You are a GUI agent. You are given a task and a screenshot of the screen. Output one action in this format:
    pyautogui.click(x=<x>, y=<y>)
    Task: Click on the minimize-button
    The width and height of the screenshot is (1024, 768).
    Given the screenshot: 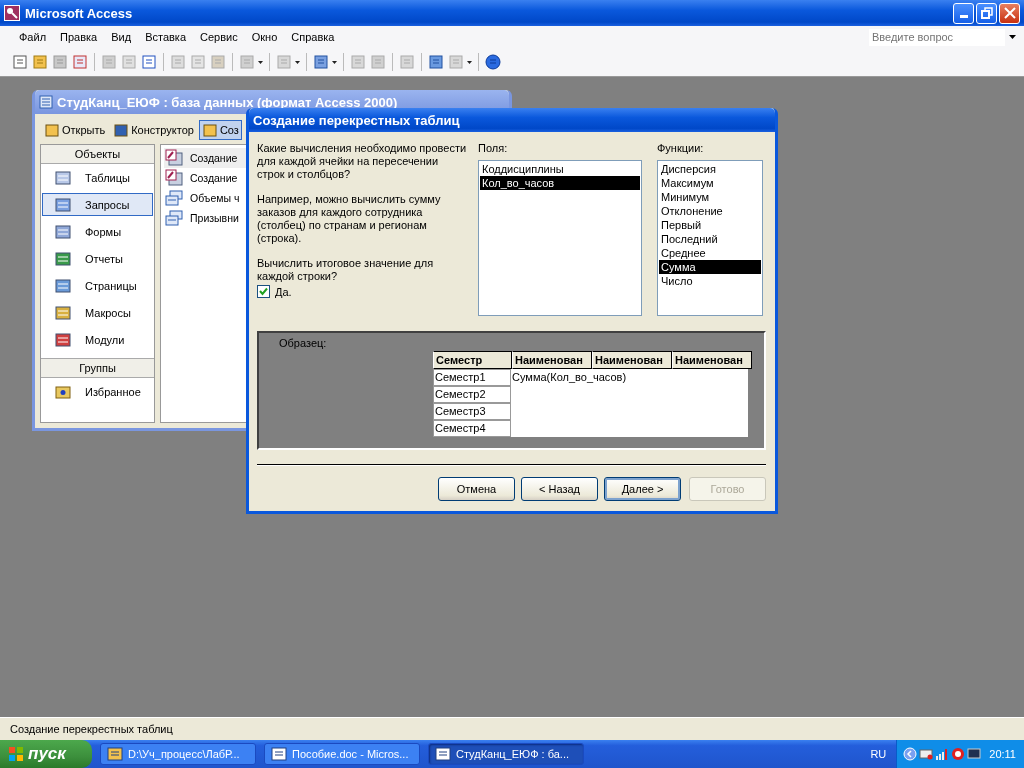 What is the action you would take?
    pyautogui.click(x=963, y=13)
    